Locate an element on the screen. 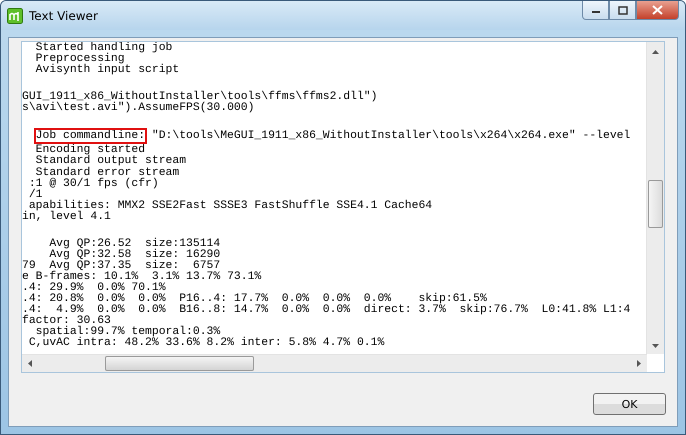 The width and height of the screenshot is (686, 435). close-icon is located at coordinates (657, 10).